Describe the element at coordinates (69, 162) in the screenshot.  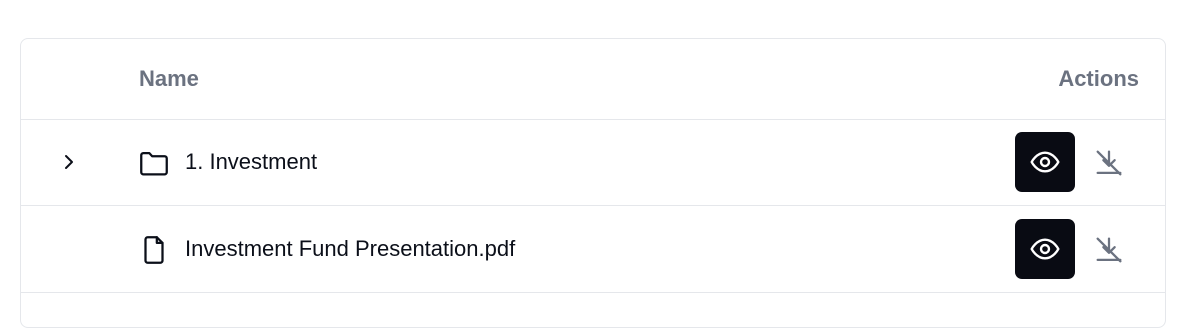
I see `chevron-right-icon` at that location.